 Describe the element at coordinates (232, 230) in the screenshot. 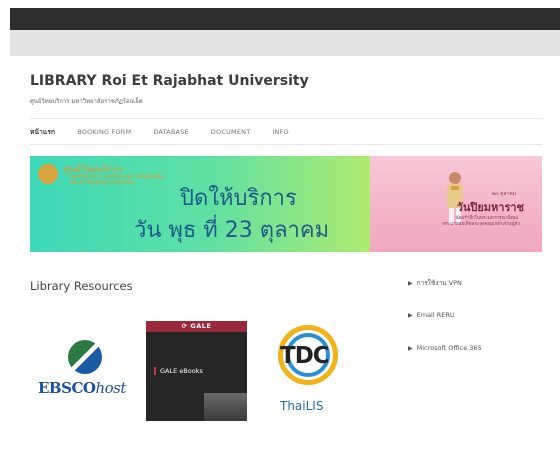

I see `banner-closure-date: วัน พุธ ที่ 23 ตุลาคม` at that location.